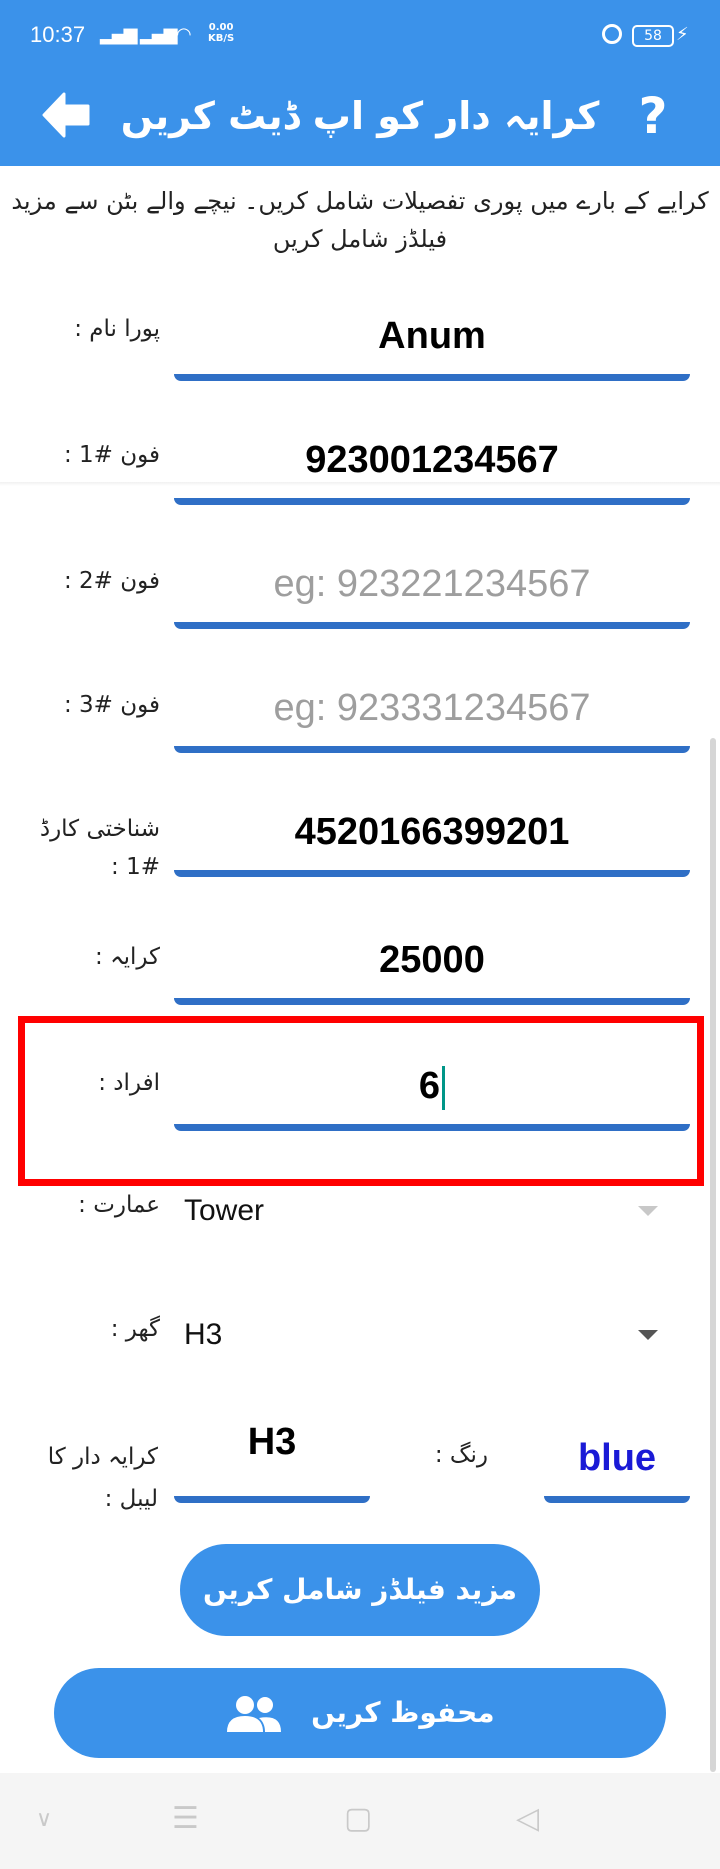 The height and width of the screenshot is (1869, 720). I want to click on save-button: محفوظ کریں, so click(360, 1713).